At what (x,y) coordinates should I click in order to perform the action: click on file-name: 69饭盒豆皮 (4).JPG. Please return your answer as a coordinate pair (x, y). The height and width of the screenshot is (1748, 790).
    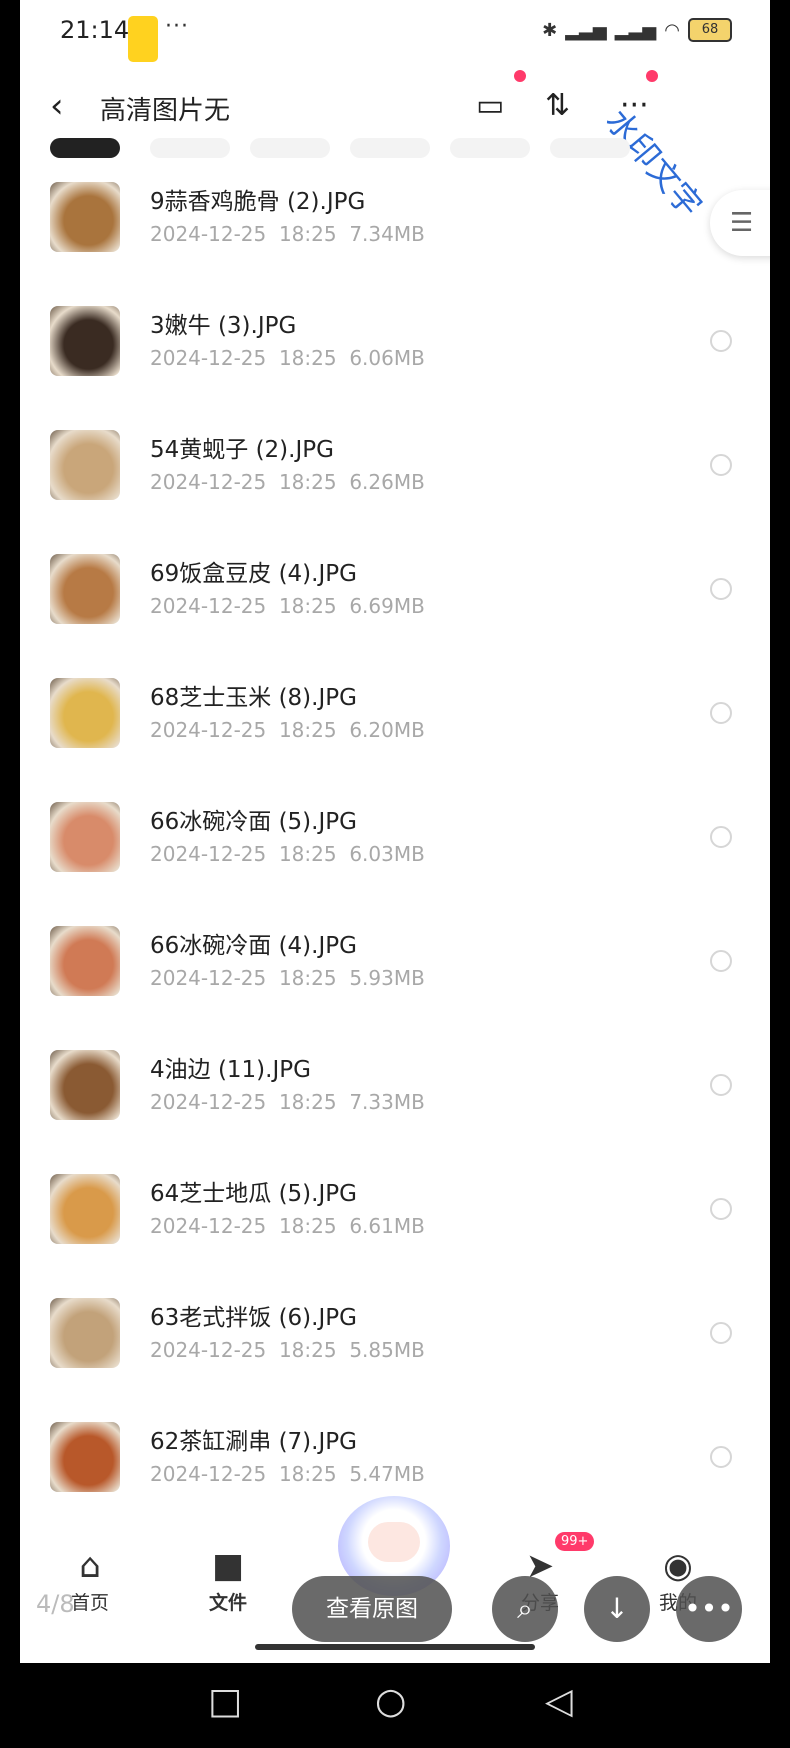
    Looking at the image, I should click on (253, 574).